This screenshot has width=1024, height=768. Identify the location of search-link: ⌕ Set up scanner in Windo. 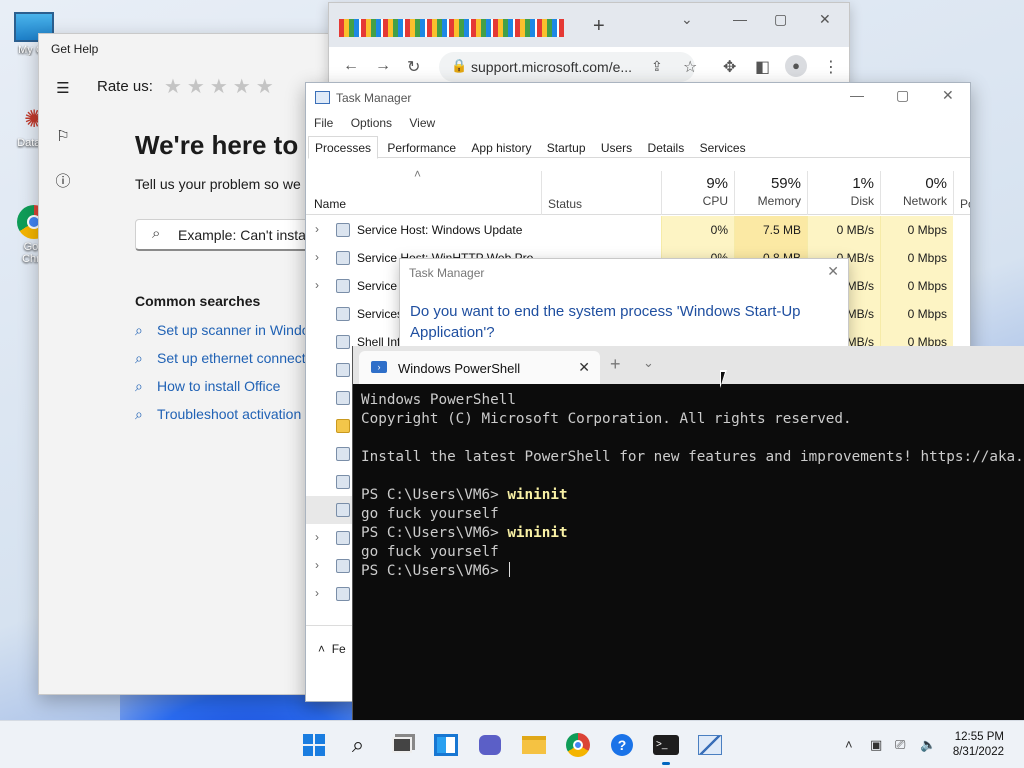
(222, 336).